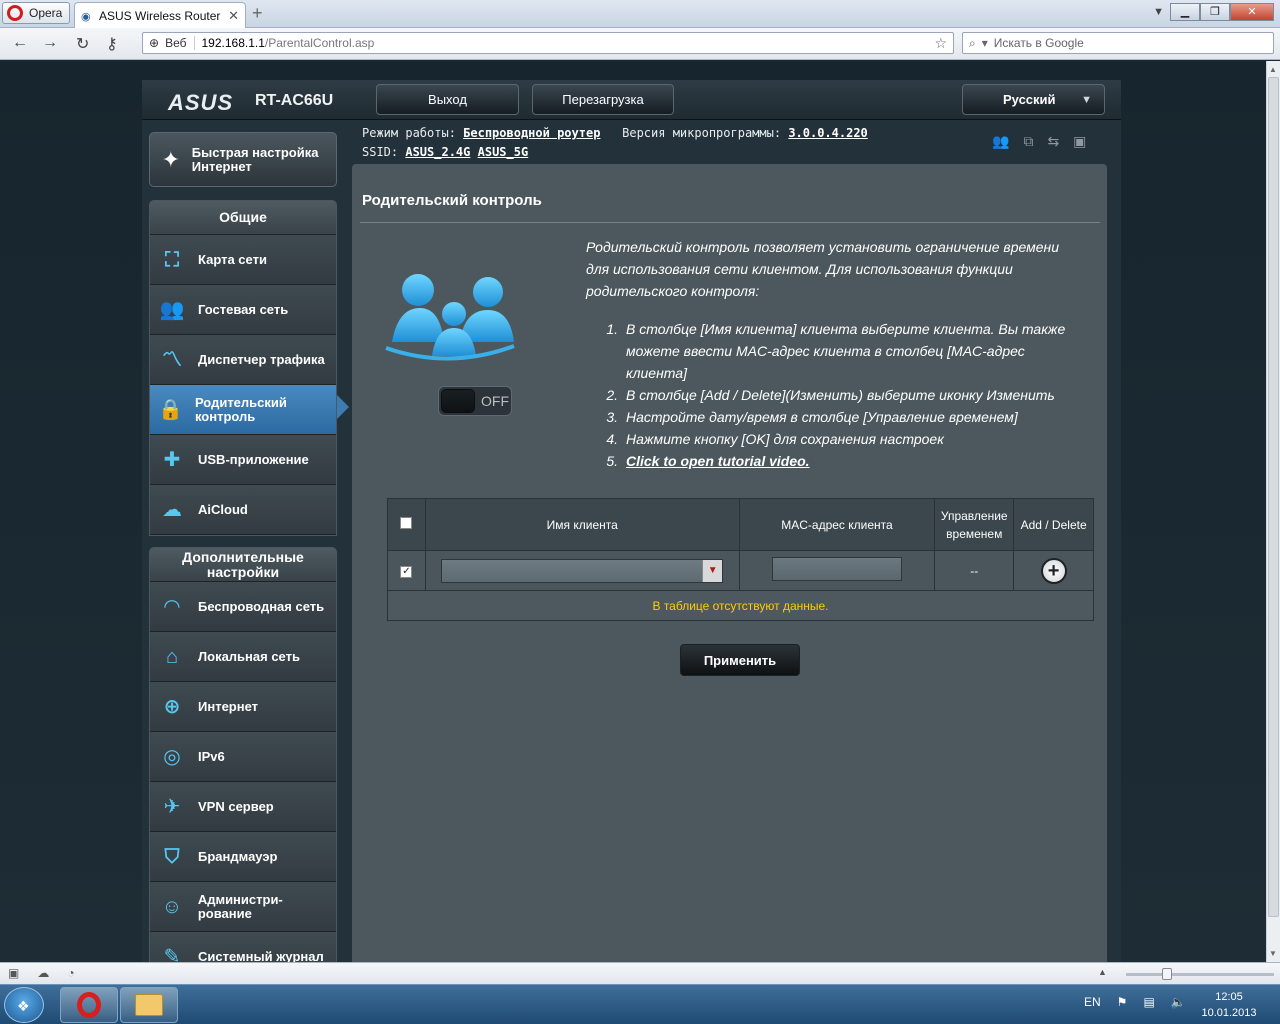 The width and height of the screenshot is (1280, 1024). Describe the element at coordinates (243, 460) in the screenshot. I see `sidebar-item-usb-app: ✚ USB-приложение` at that location.